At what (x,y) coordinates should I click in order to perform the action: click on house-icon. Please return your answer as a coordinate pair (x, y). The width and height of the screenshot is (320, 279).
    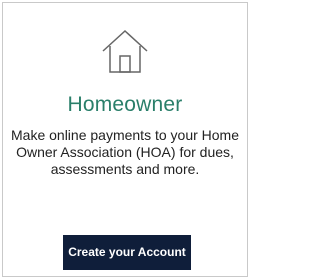
    Looking at the image, I should click on (125, 52).